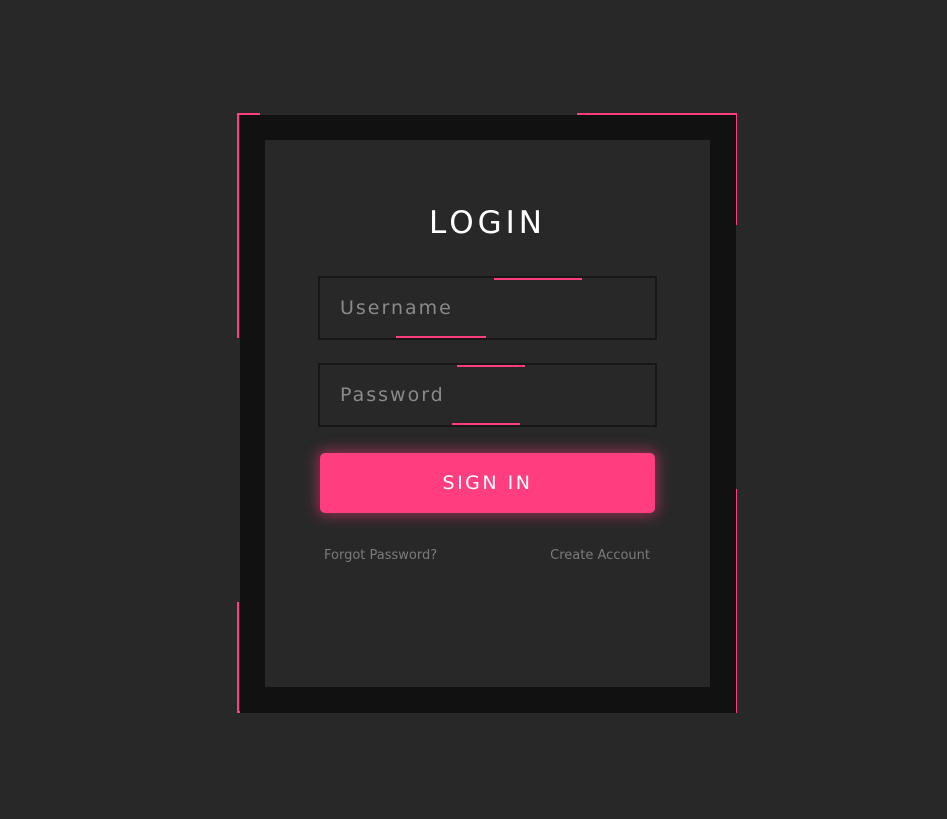 Image resolution: width=947 pixels, height=819 pixels. I want to click on create-account-link: Create Account, so click(600, 555).